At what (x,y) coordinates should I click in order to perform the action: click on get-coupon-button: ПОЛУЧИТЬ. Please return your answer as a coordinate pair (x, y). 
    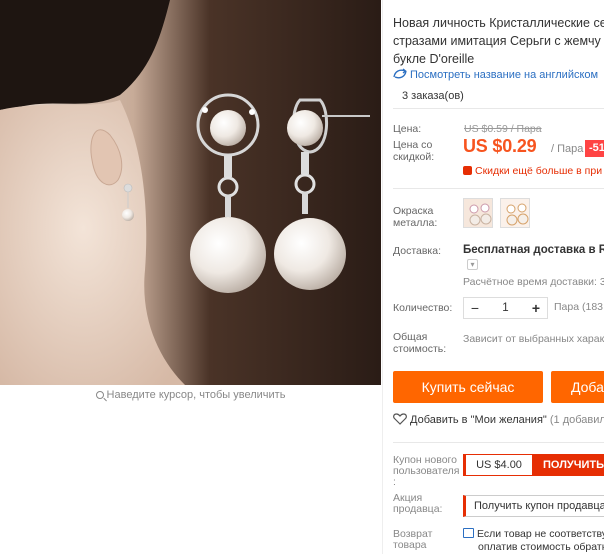
    Looking at the image, I should click on (568, 465).